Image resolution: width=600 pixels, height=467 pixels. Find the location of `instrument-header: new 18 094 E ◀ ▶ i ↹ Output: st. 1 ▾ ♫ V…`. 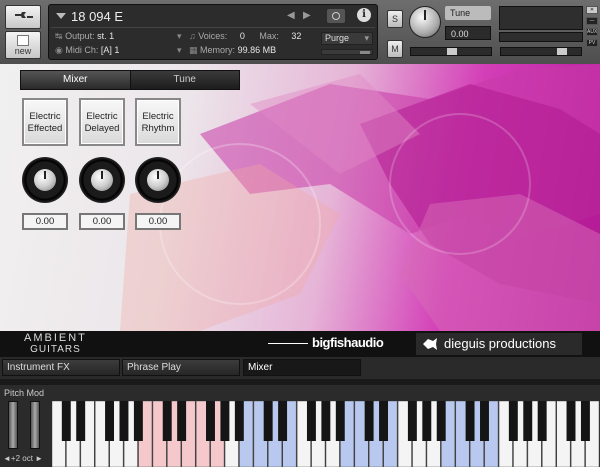

instrument-header: new 18 094 E ◀ ▶ i ↹ Output: st. 1 ▾ ♫ V… is located at coordinates (300, 32).